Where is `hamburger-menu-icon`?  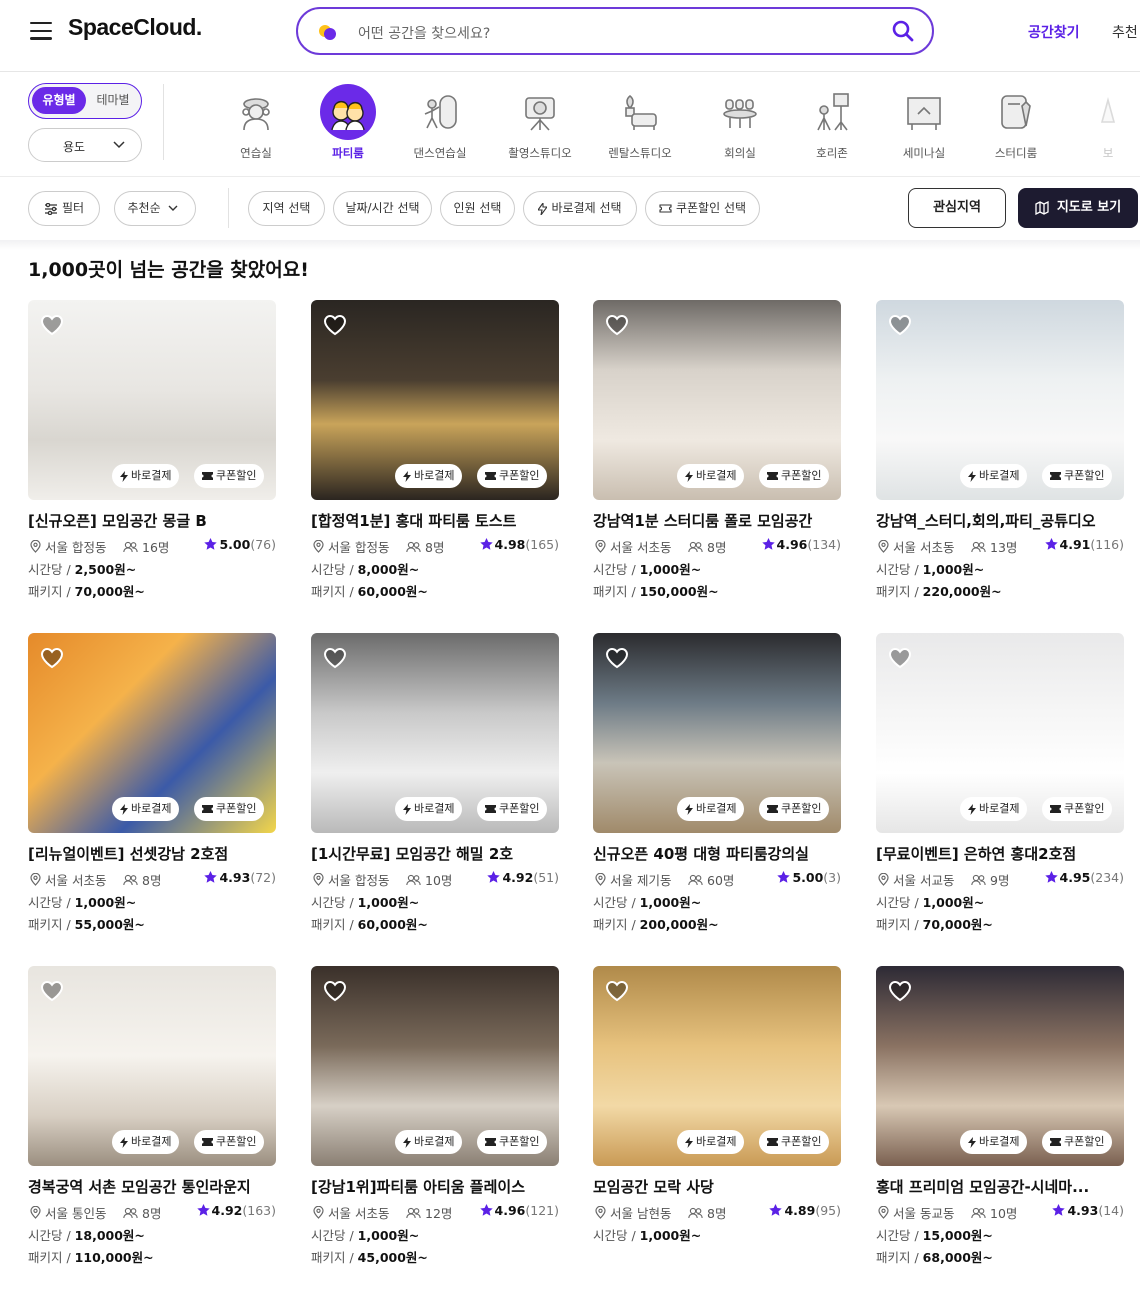
hamburger-menu-icon is located at coordinates (41, 31).